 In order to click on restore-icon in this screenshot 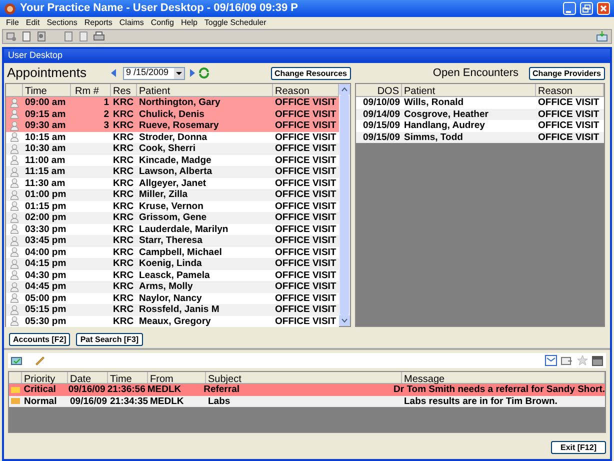, I will do `click(586, 8)`.